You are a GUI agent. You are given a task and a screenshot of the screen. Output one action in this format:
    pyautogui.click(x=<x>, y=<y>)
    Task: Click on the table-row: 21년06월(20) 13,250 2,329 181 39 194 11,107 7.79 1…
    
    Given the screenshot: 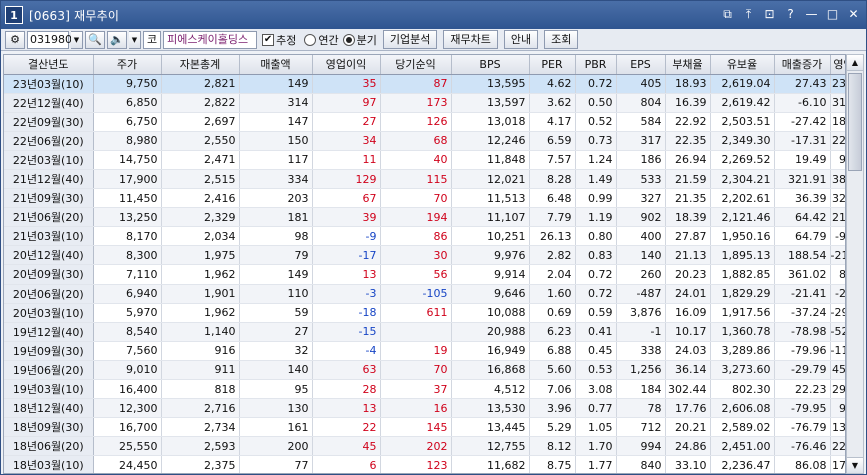 What is the action you would take?
    pyautogui.click(x=424, y=217)
    